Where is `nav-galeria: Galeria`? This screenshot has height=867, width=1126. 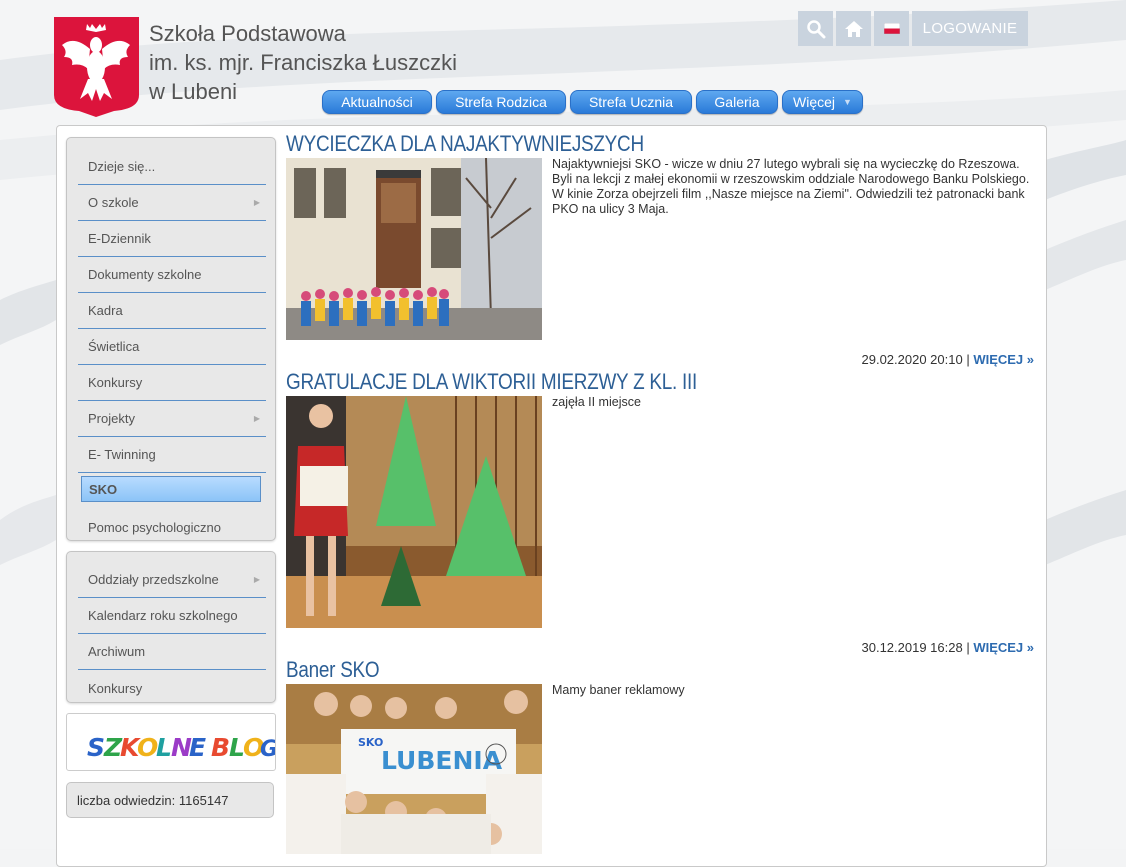 nav-galeria: Galeria is located at coordinates (737, 102).